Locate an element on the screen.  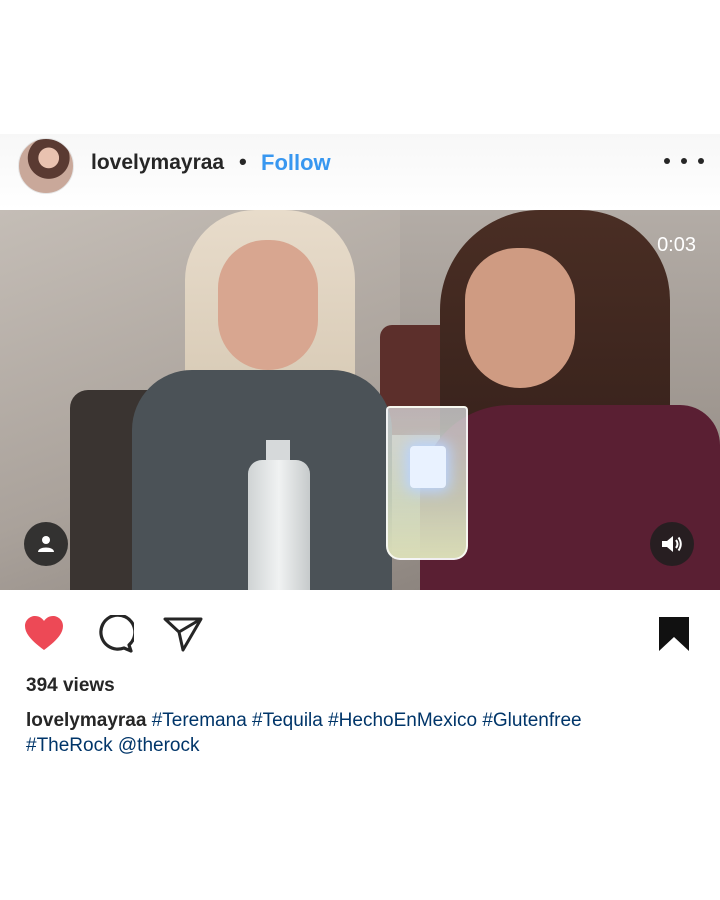
user-tag-icon is located at coordinates (46, 544).